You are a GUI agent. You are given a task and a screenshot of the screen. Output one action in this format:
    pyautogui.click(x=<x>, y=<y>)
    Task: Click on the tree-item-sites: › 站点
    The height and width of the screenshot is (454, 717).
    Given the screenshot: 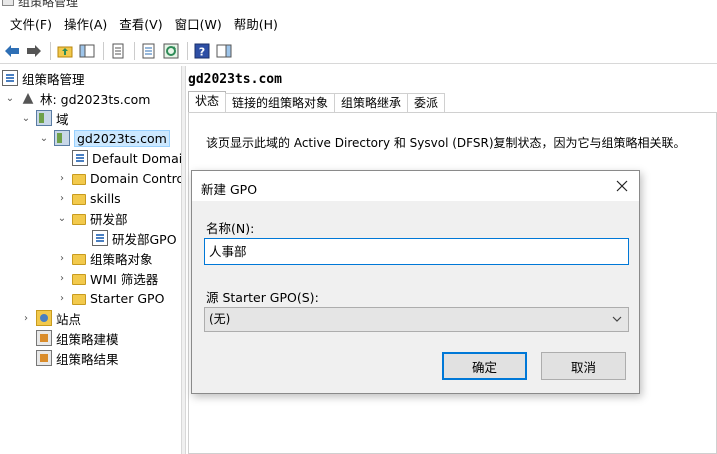 What is the action you would take?
    pyautogui.click(x=50, y=318)
    